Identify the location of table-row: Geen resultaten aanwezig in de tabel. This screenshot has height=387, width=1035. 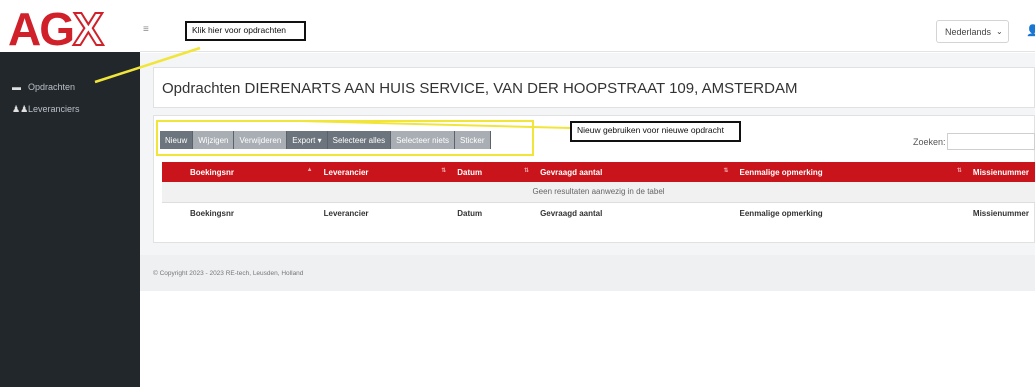
(598, 192).